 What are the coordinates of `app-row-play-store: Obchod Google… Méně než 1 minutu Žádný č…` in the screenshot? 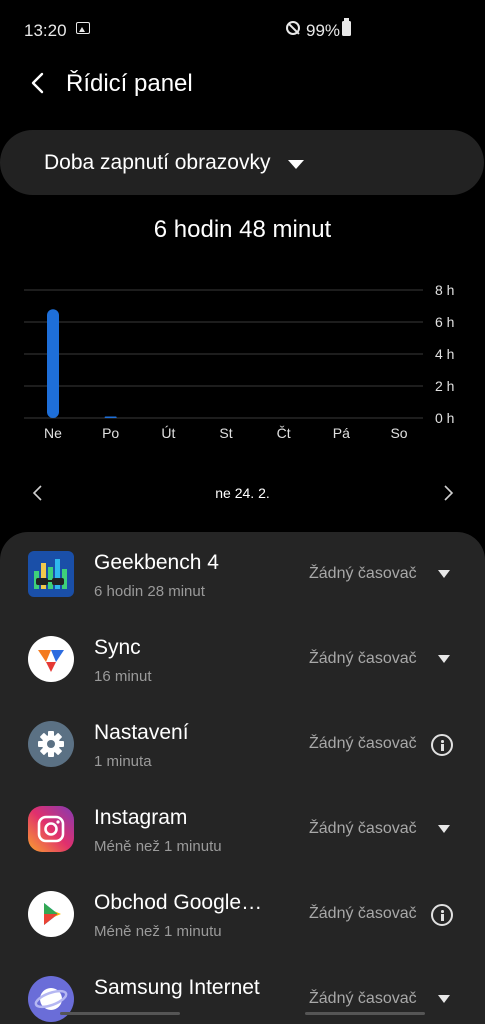 It's located at (242, 914).